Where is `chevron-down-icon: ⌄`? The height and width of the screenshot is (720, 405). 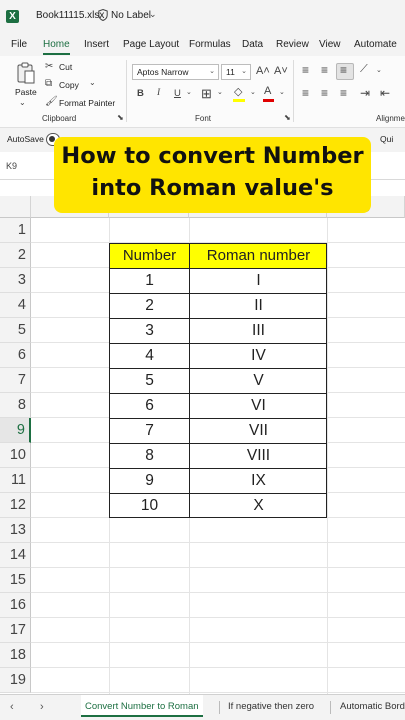 chevron-down-icon: ⌄ is located at coordinates (153, 14).